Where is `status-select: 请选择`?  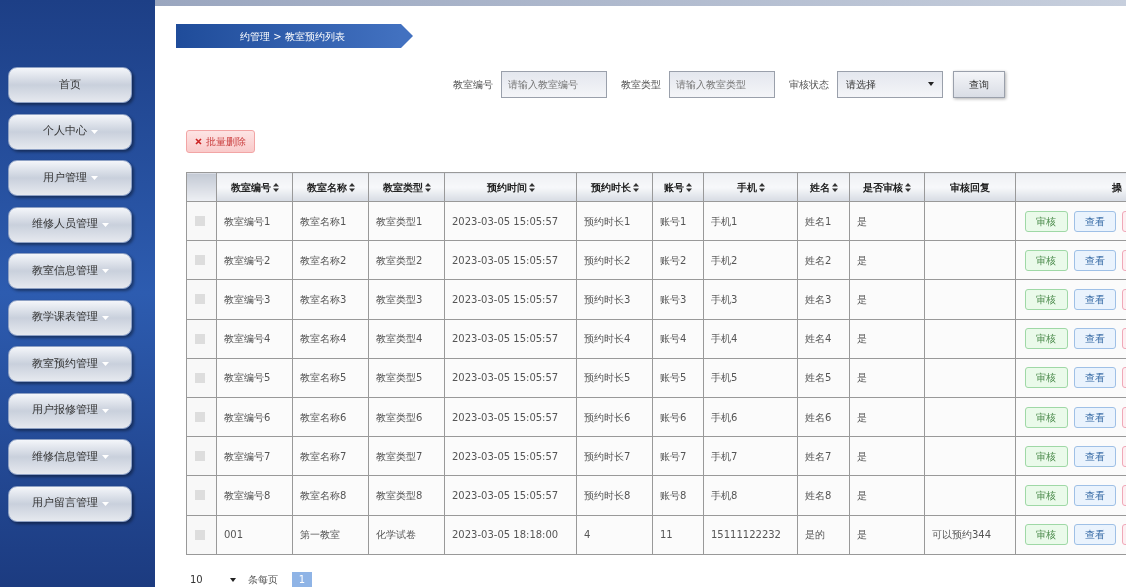 status-select: 请选择 is located at coordinates (890, 84).